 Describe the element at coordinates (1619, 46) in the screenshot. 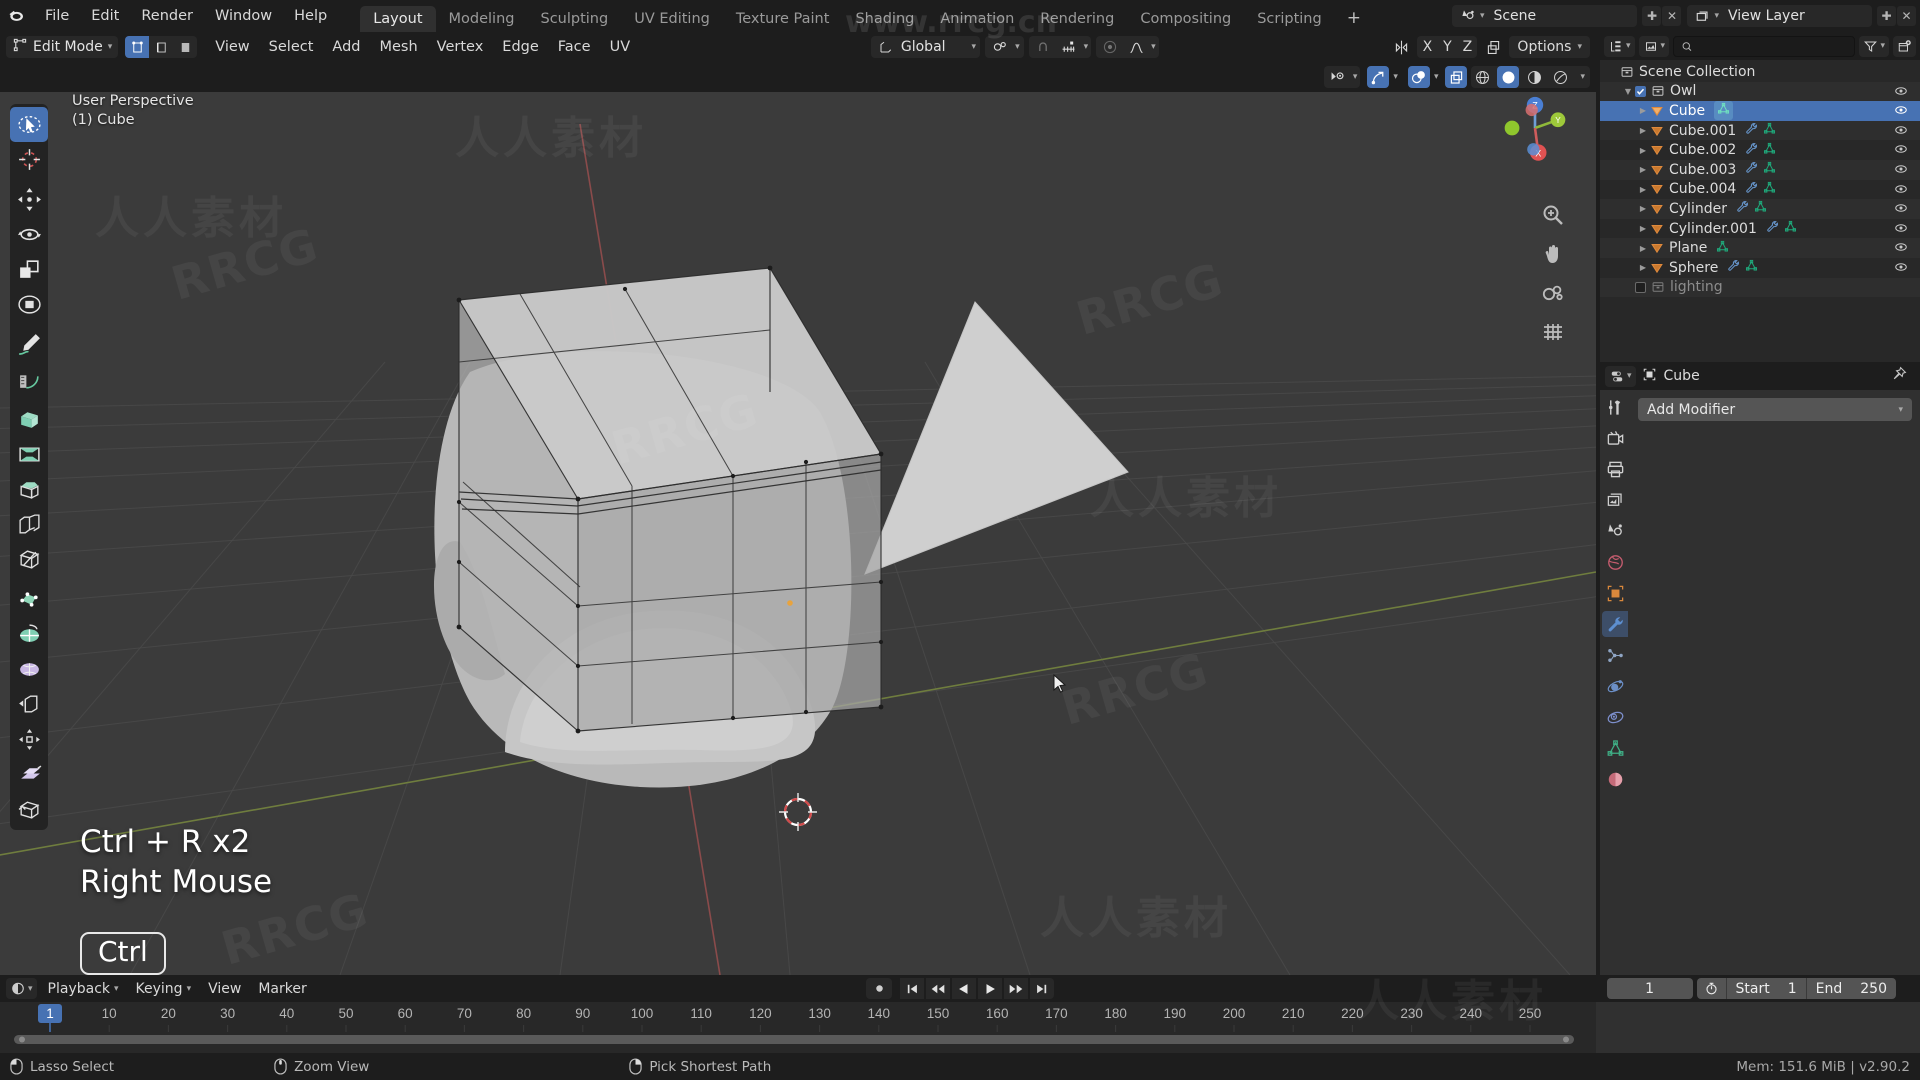

I see `outliner-display-mode-button: ▾` at that location.